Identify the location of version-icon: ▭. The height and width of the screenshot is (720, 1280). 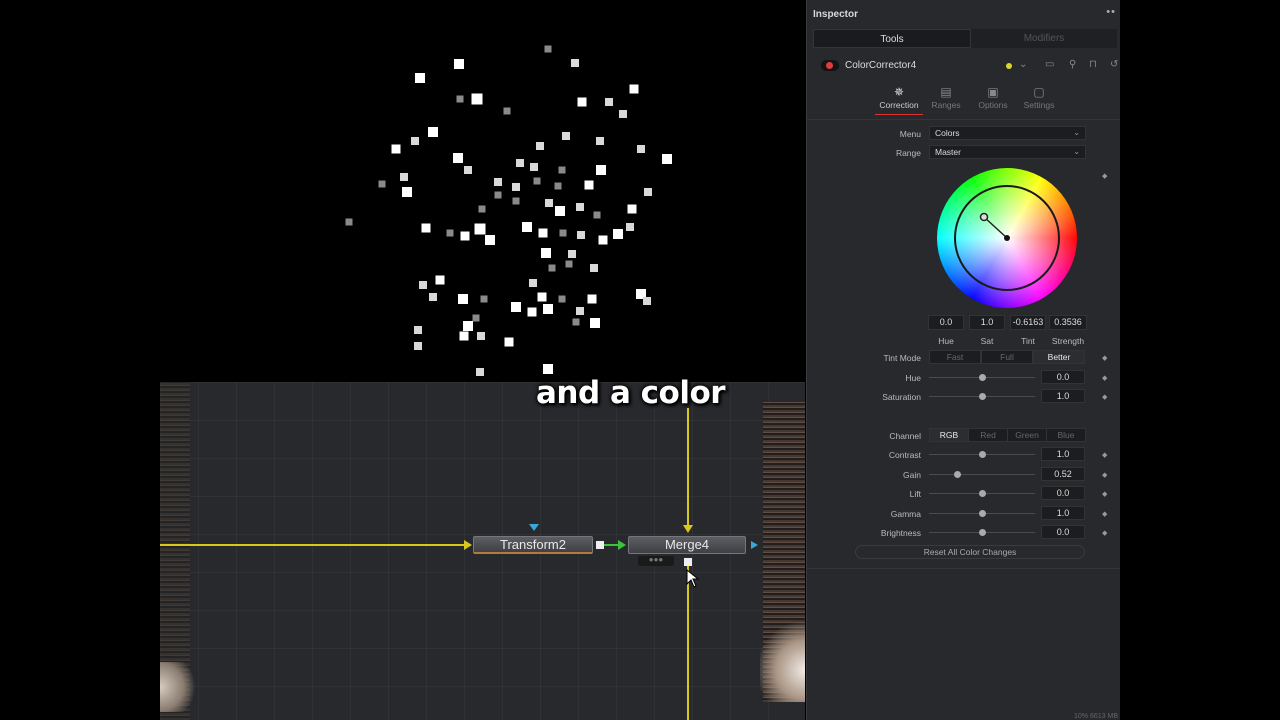
(1049, 64).